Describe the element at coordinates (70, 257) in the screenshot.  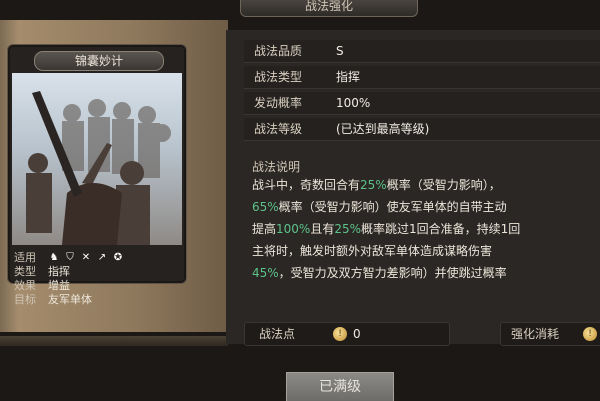
I see `shield-icon: ⛉` at that location.